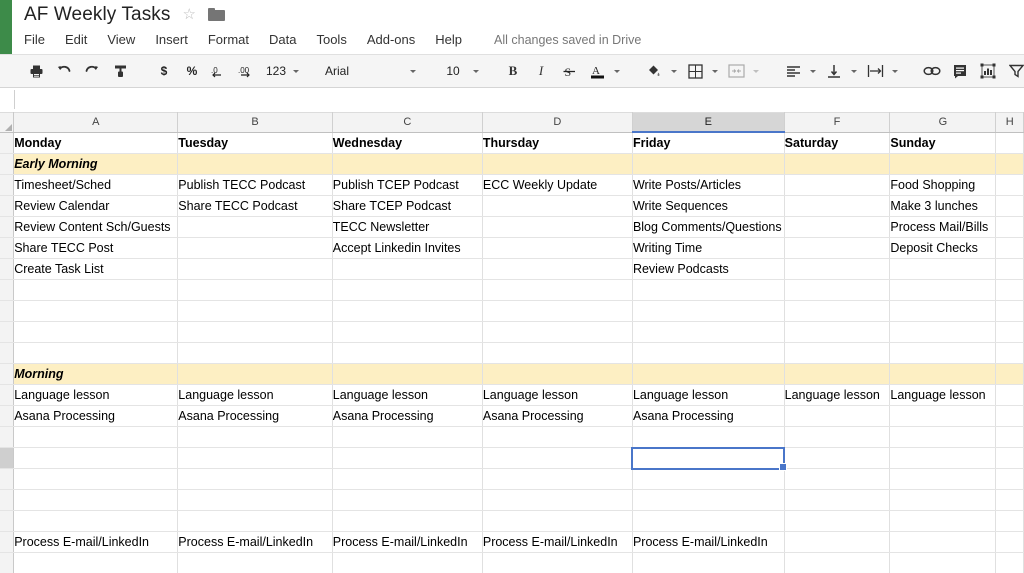  I want to click on filter-icon, so click(1014, 71).